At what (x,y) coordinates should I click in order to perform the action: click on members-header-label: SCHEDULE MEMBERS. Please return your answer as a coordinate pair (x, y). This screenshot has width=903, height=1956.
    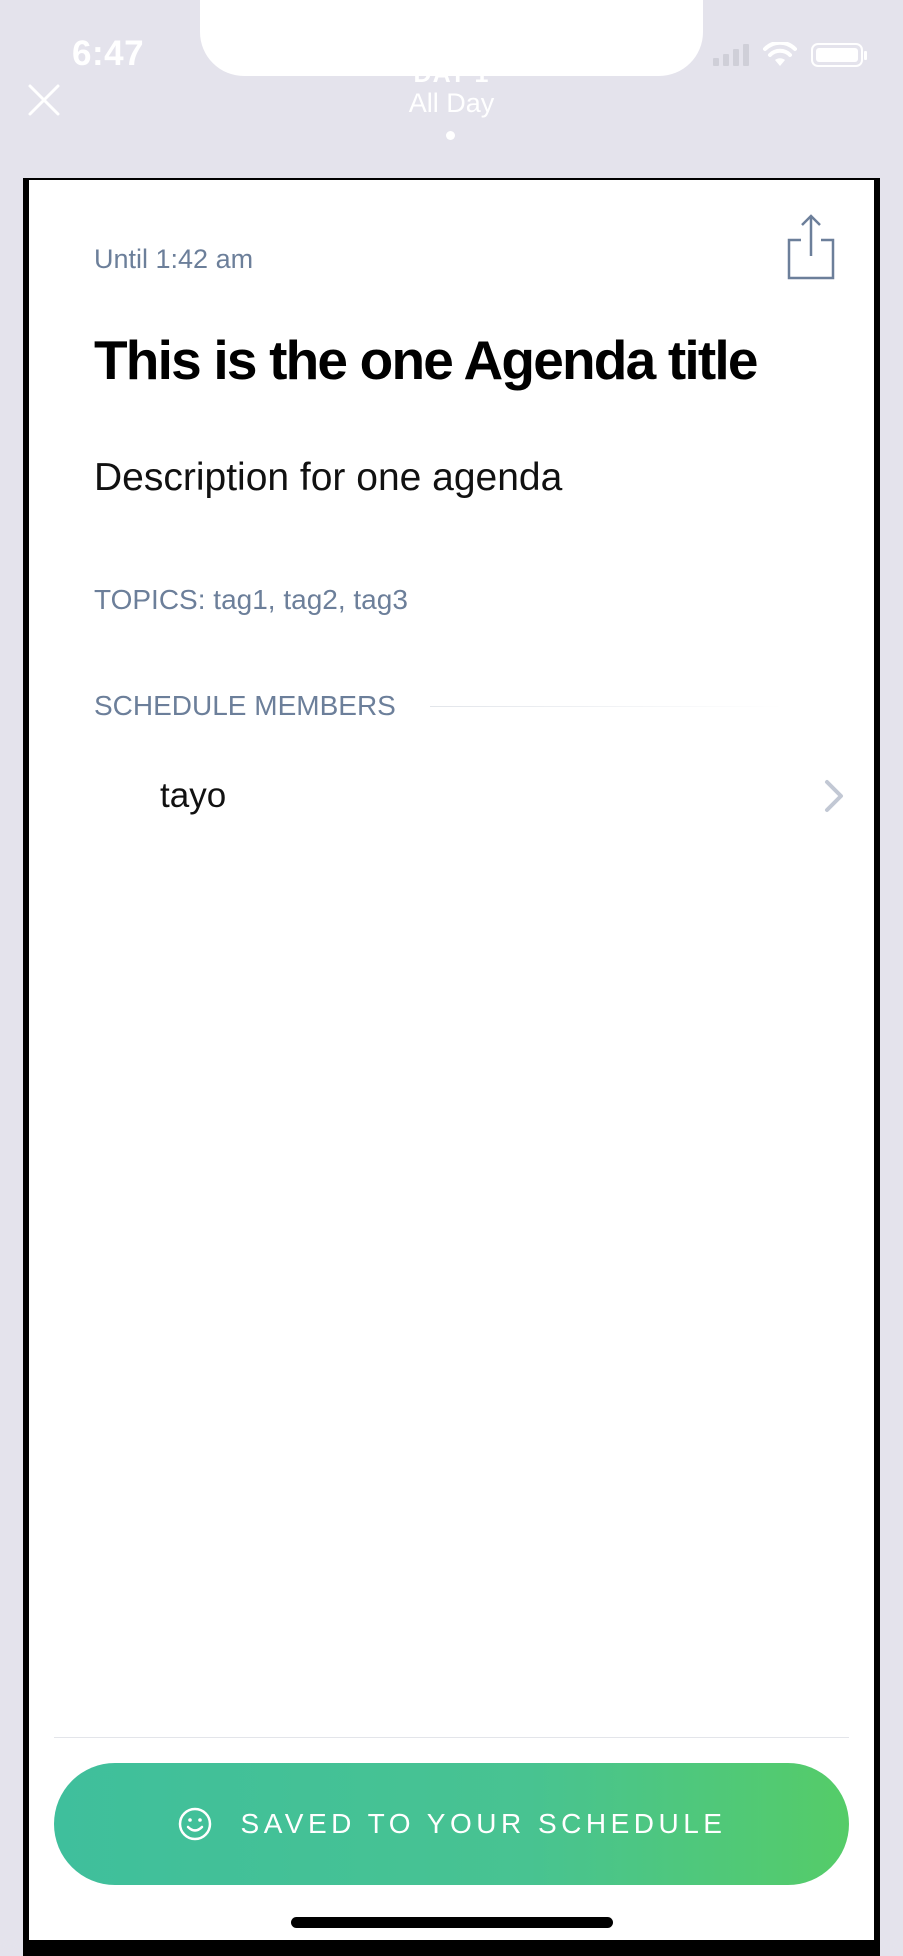
    Looking at the image, I should click on (245, 705).